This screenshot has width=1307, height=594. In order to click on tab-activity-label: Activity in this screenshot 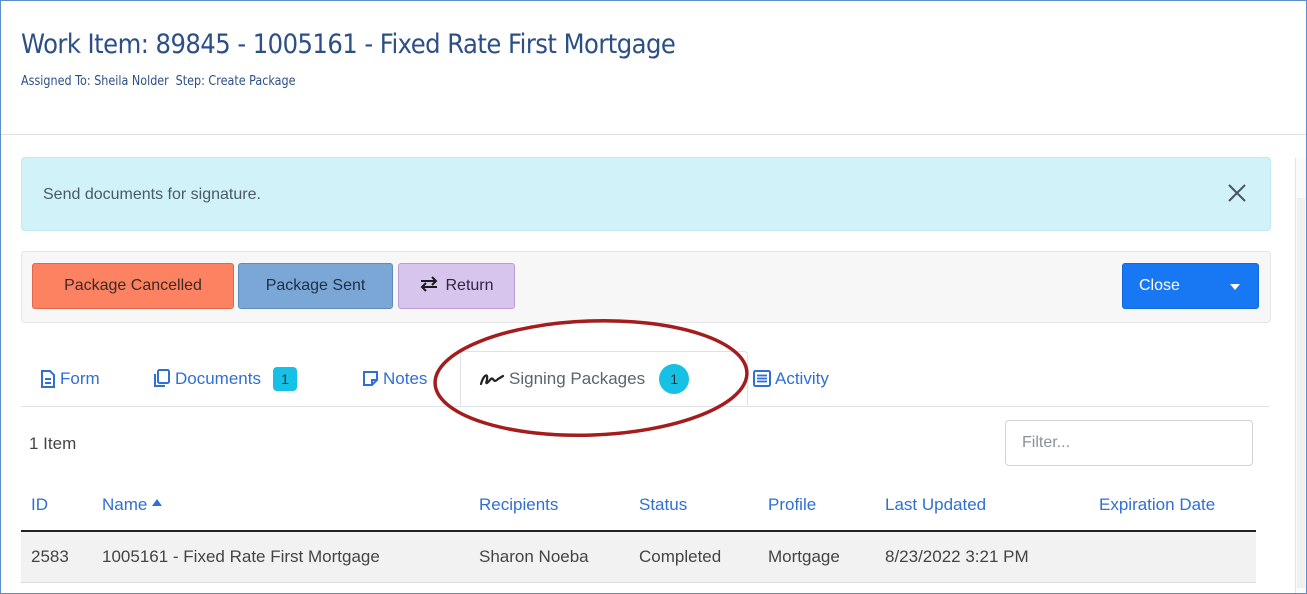, I will do `click(802, 378)`.